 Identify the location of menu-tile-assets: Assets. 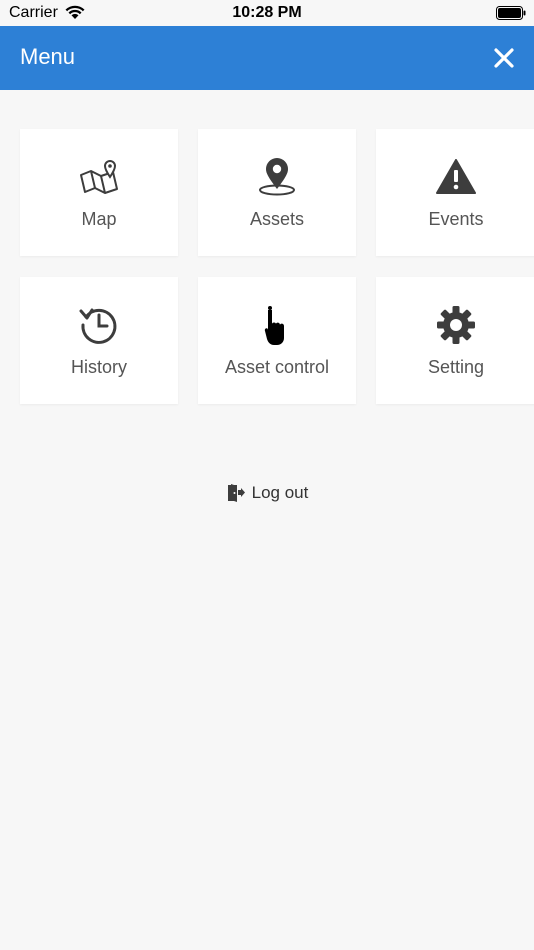
(277, 192).